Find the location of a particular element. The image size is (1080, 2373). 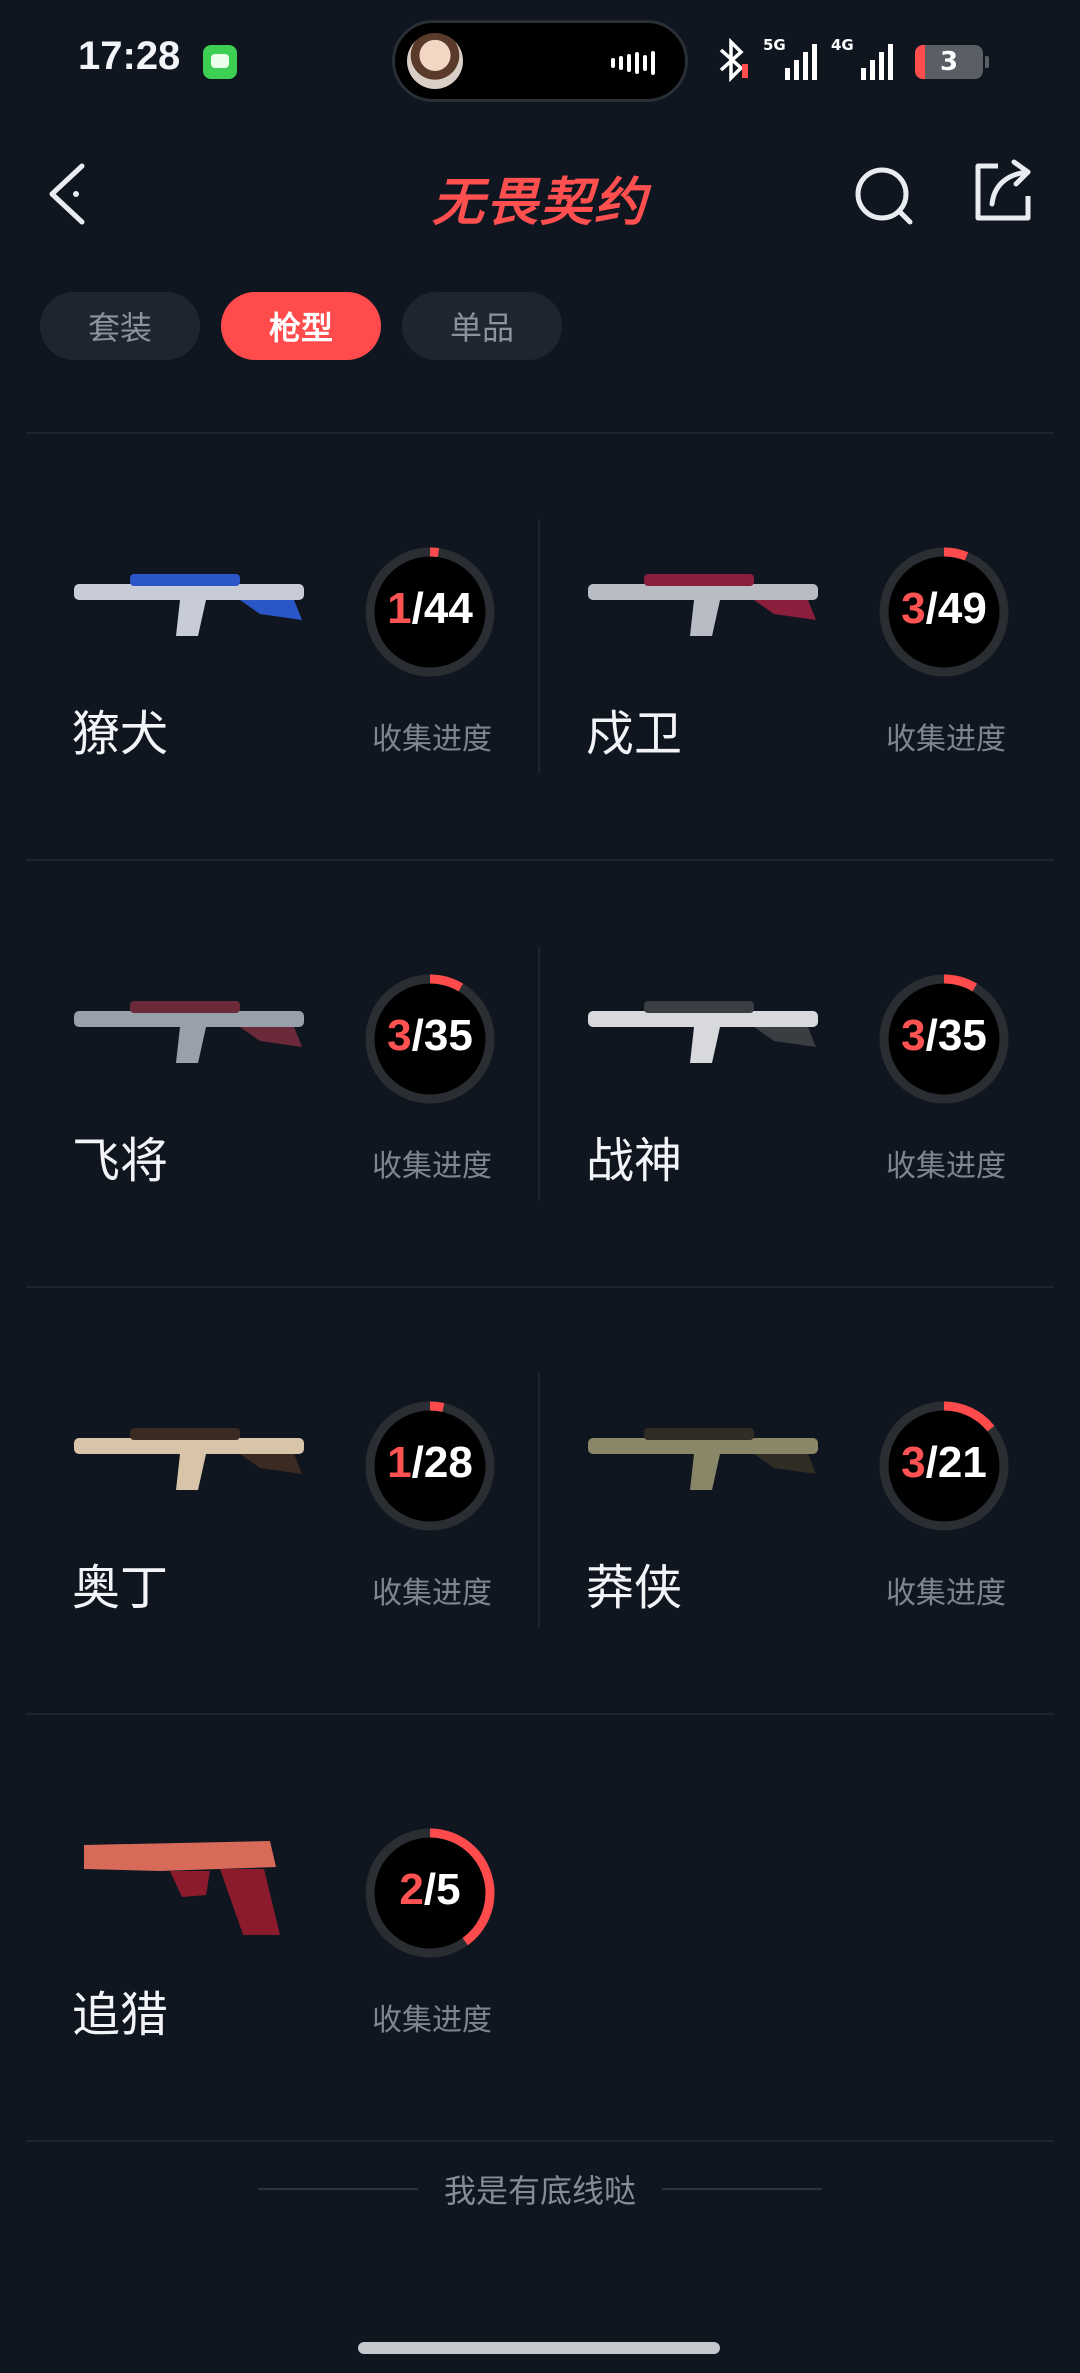

network-type-5g: 5G is located at coordinates (774, 45).